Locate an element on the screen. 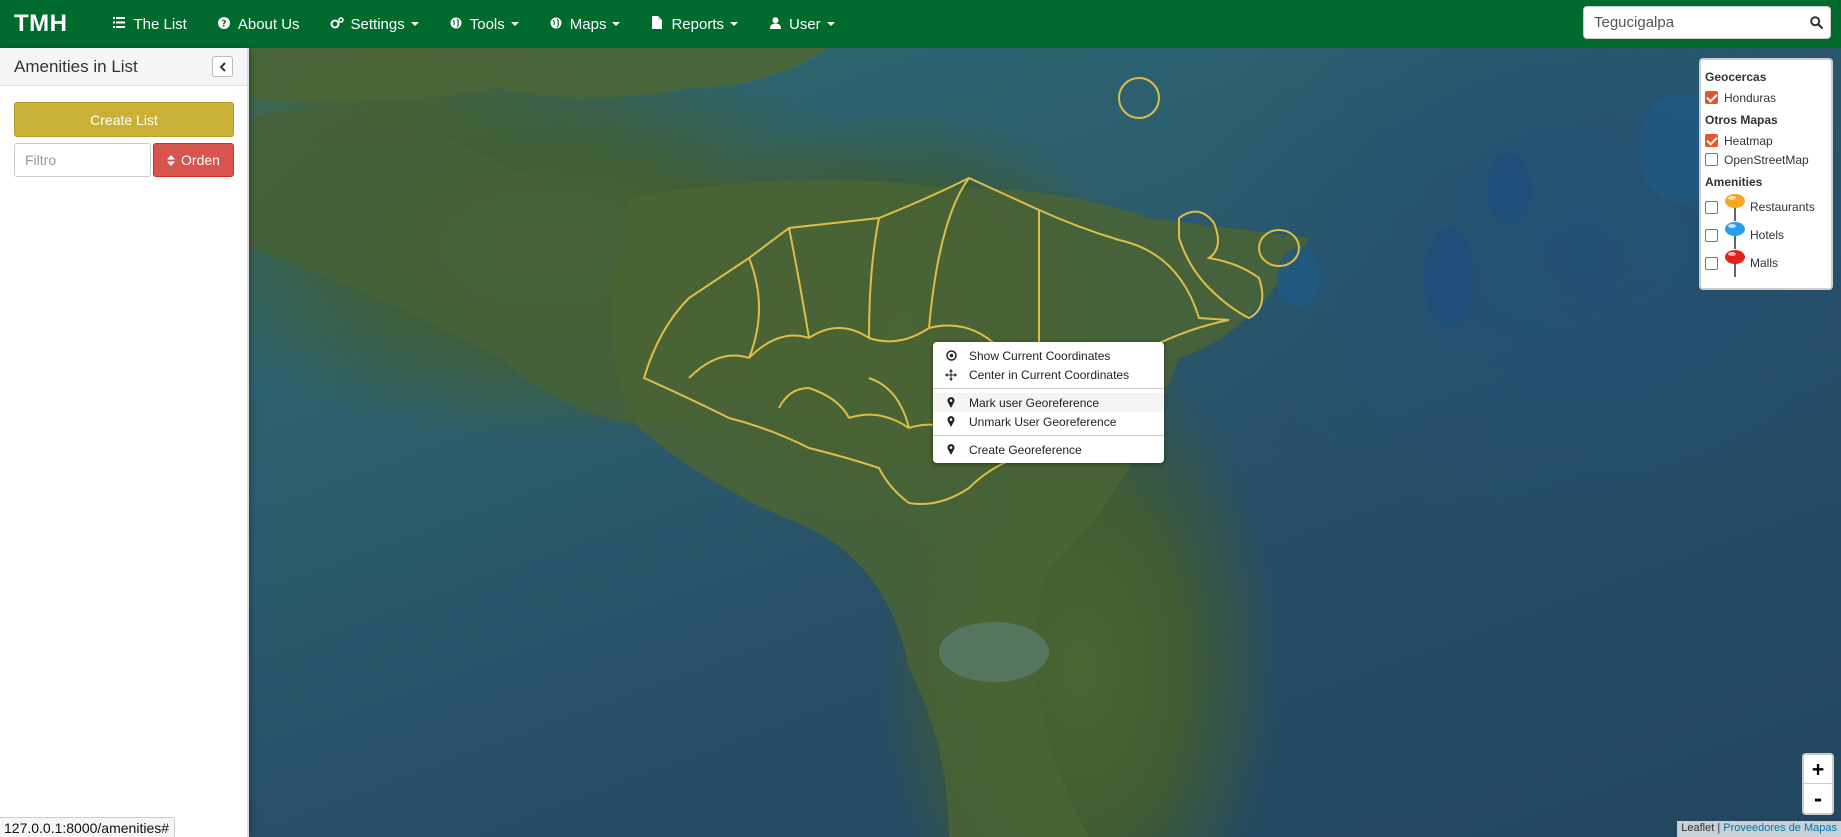  menu-label: Center in Current Coordinates is located at coordinates (1049, 374).